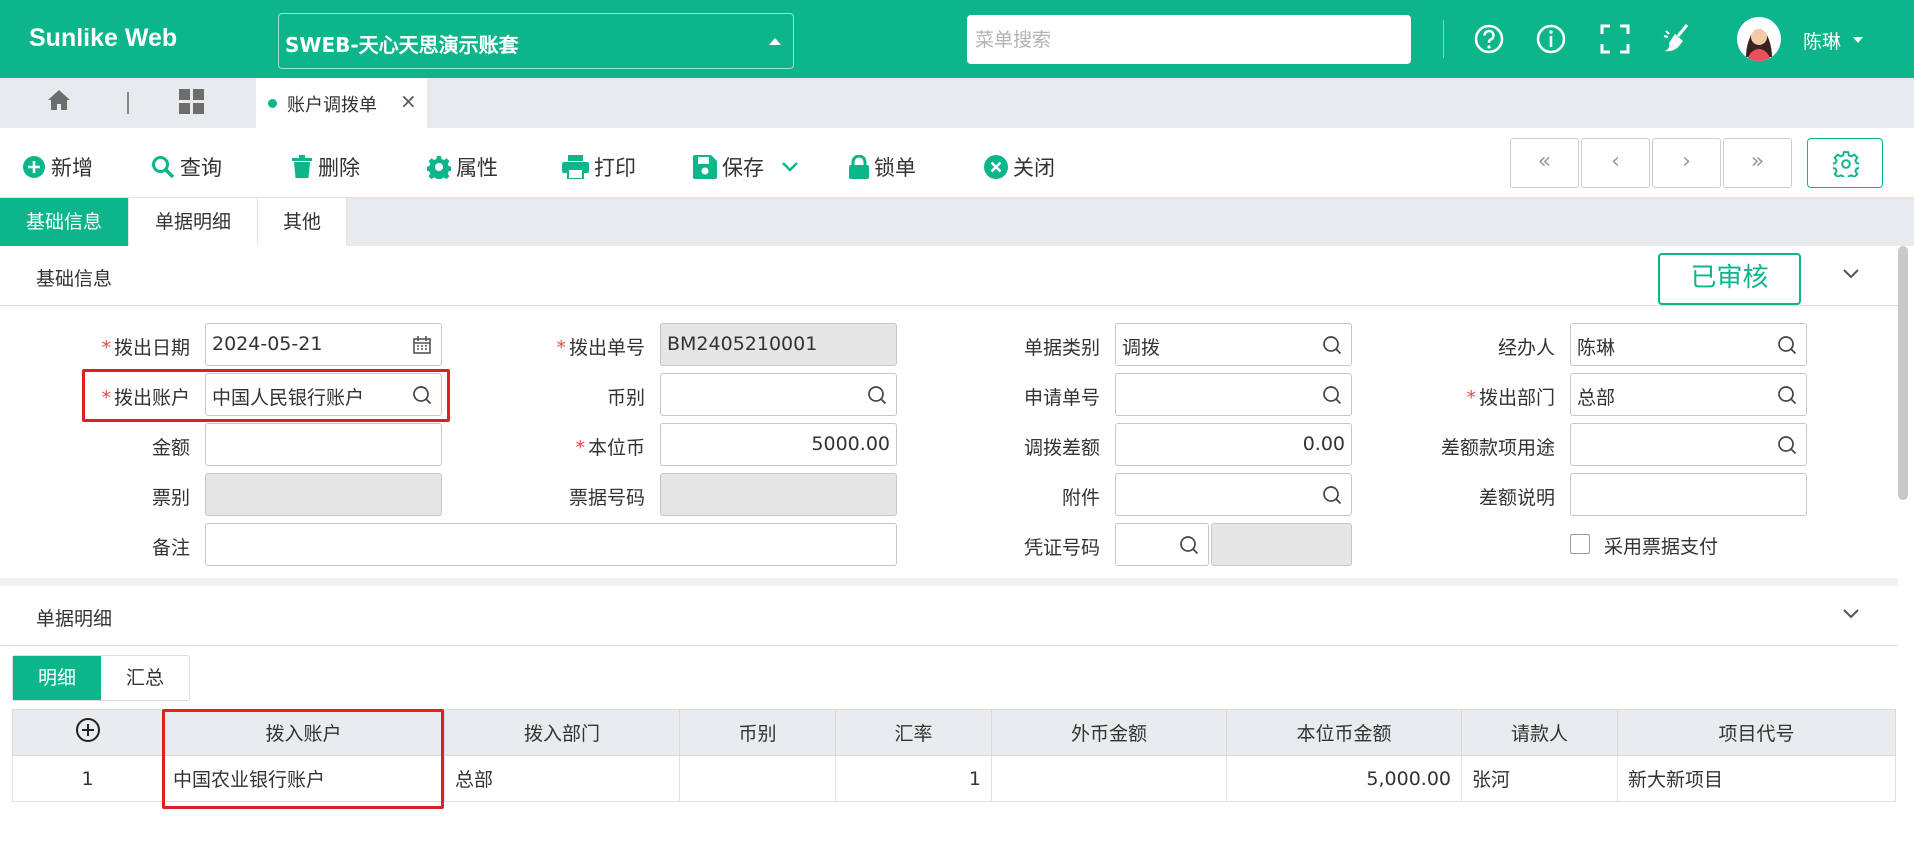 This screenshot has height=855, width=1914. I want to click on diff-label: 调拨差额, so click(1061, 448).